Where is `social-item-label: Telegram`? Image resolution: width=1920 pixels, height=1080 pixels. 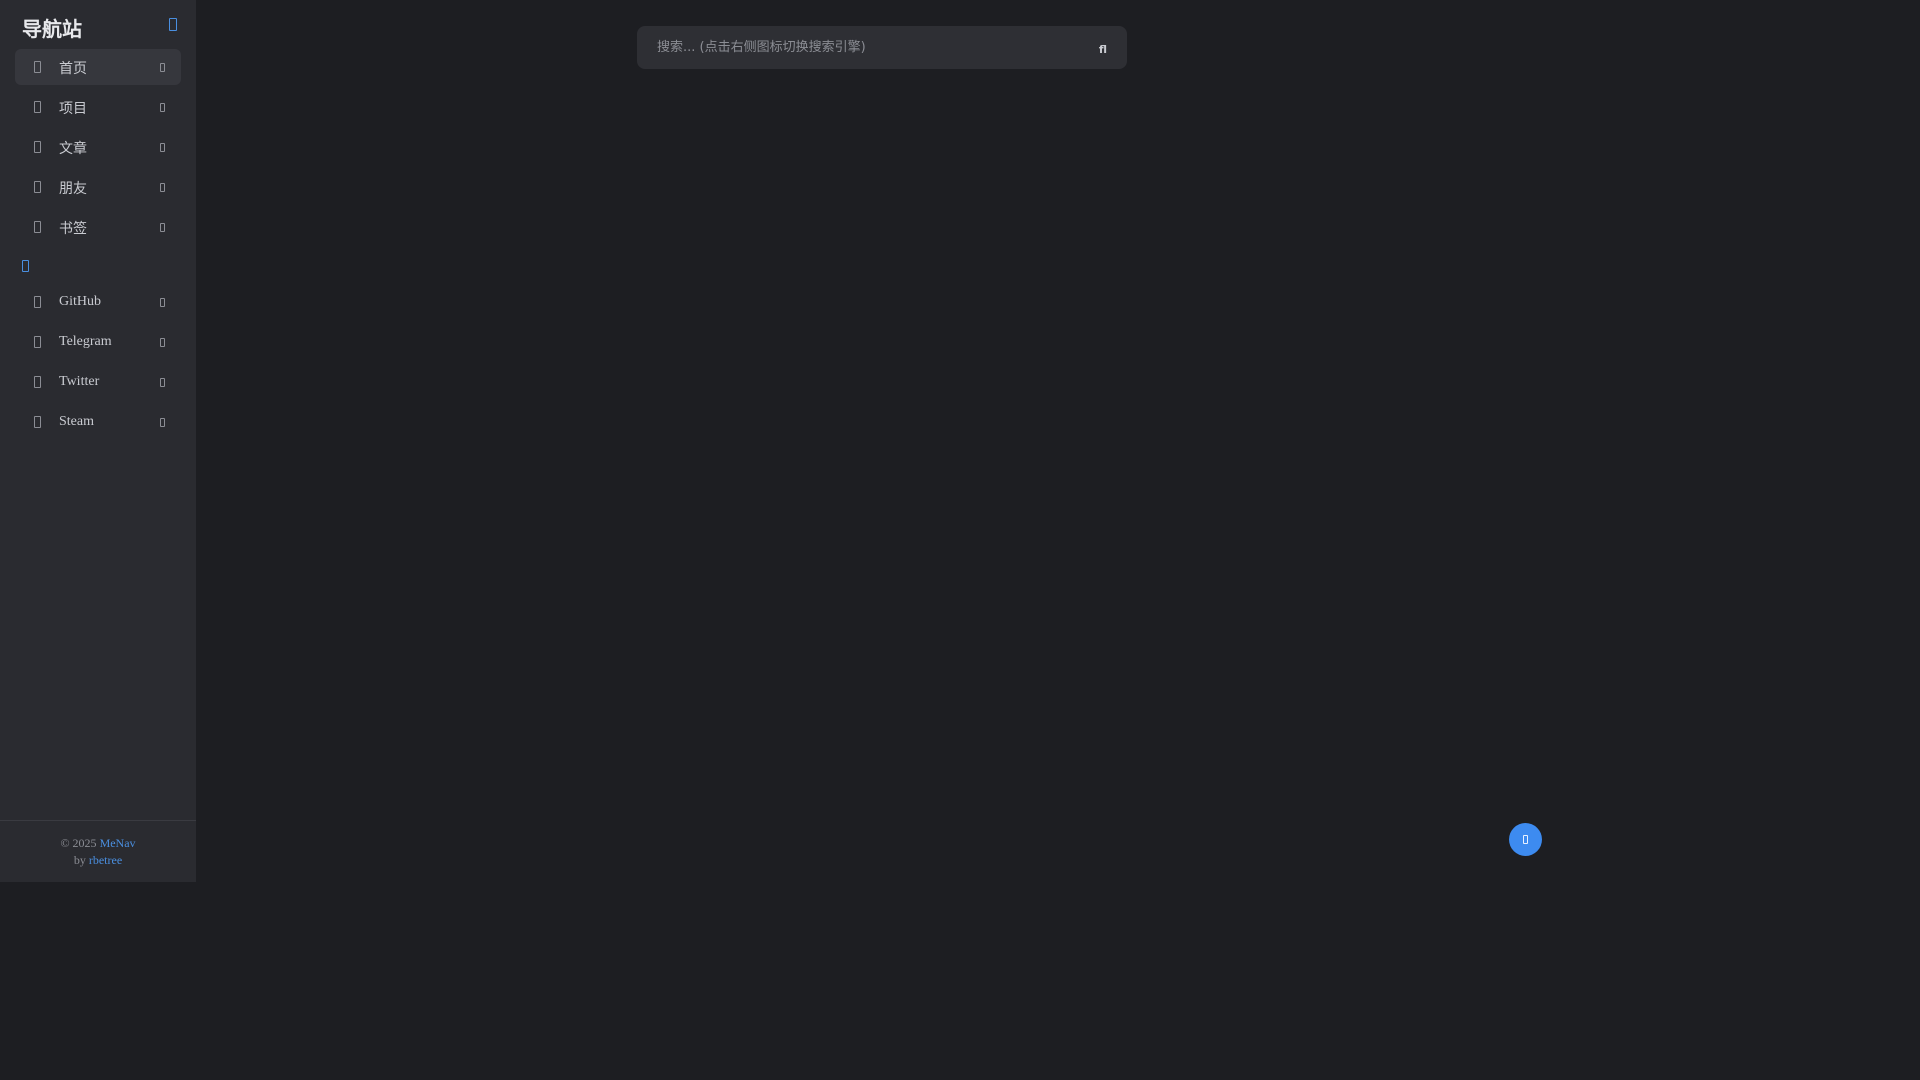 social-item-label: Telegram is located at coordinates (85, 341).